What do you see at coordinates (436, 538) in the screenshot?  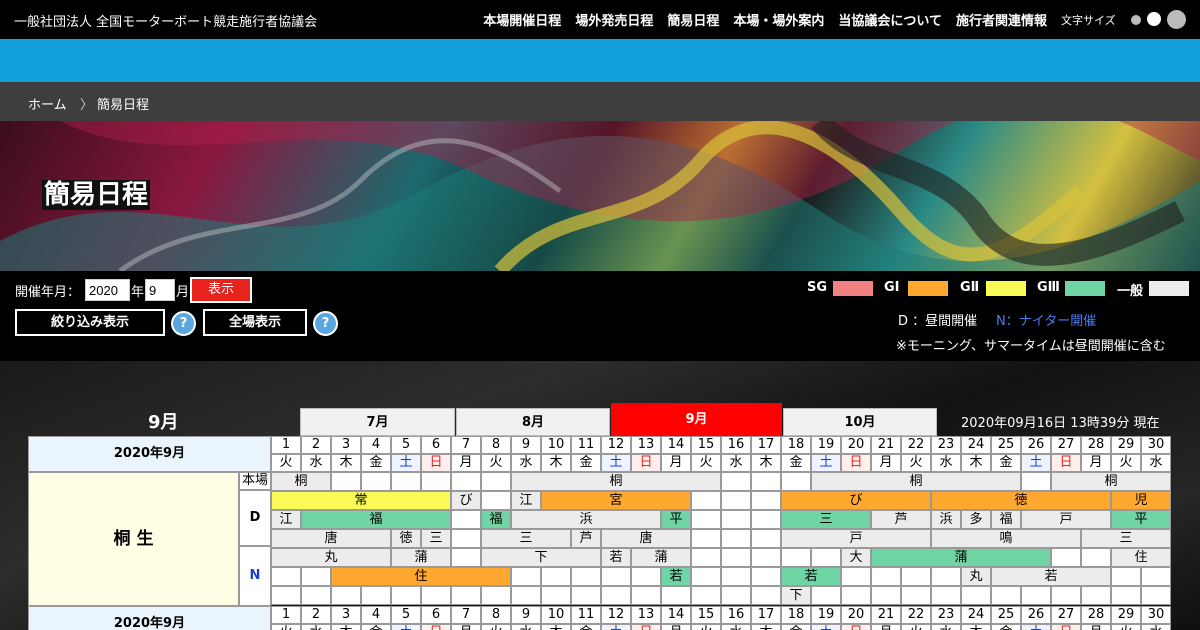 I see `event-block: 三` at bounding box center [436, 538].